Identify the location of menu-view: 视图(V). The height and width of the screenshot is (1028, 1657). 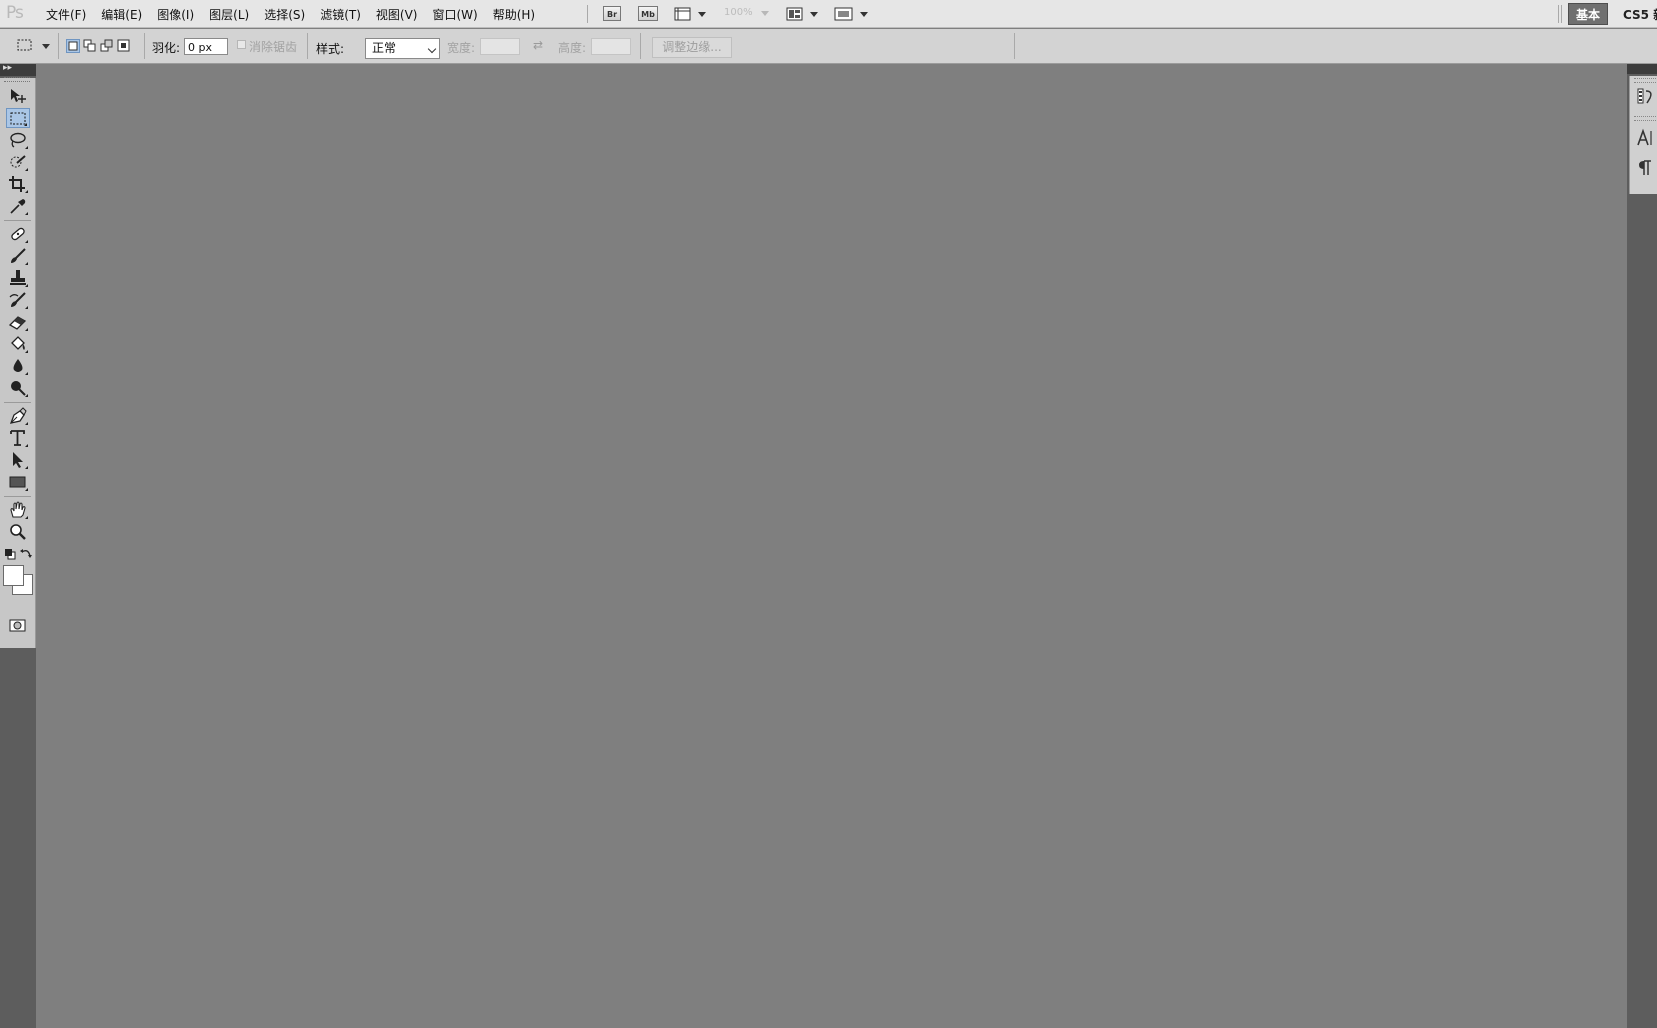
(401, 14).